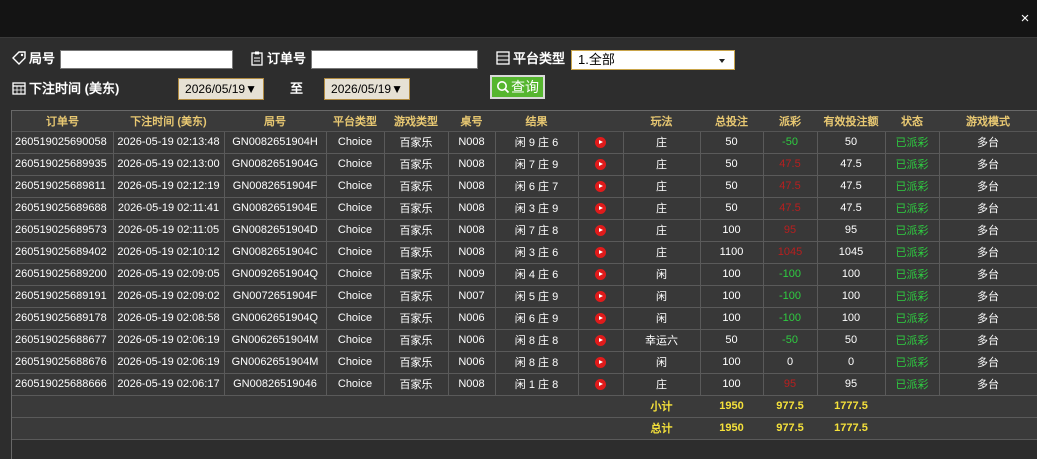 The height and width of the screenshot is (459, 1037). I want to click on platform-select: 1.全部, so click(653, 60).